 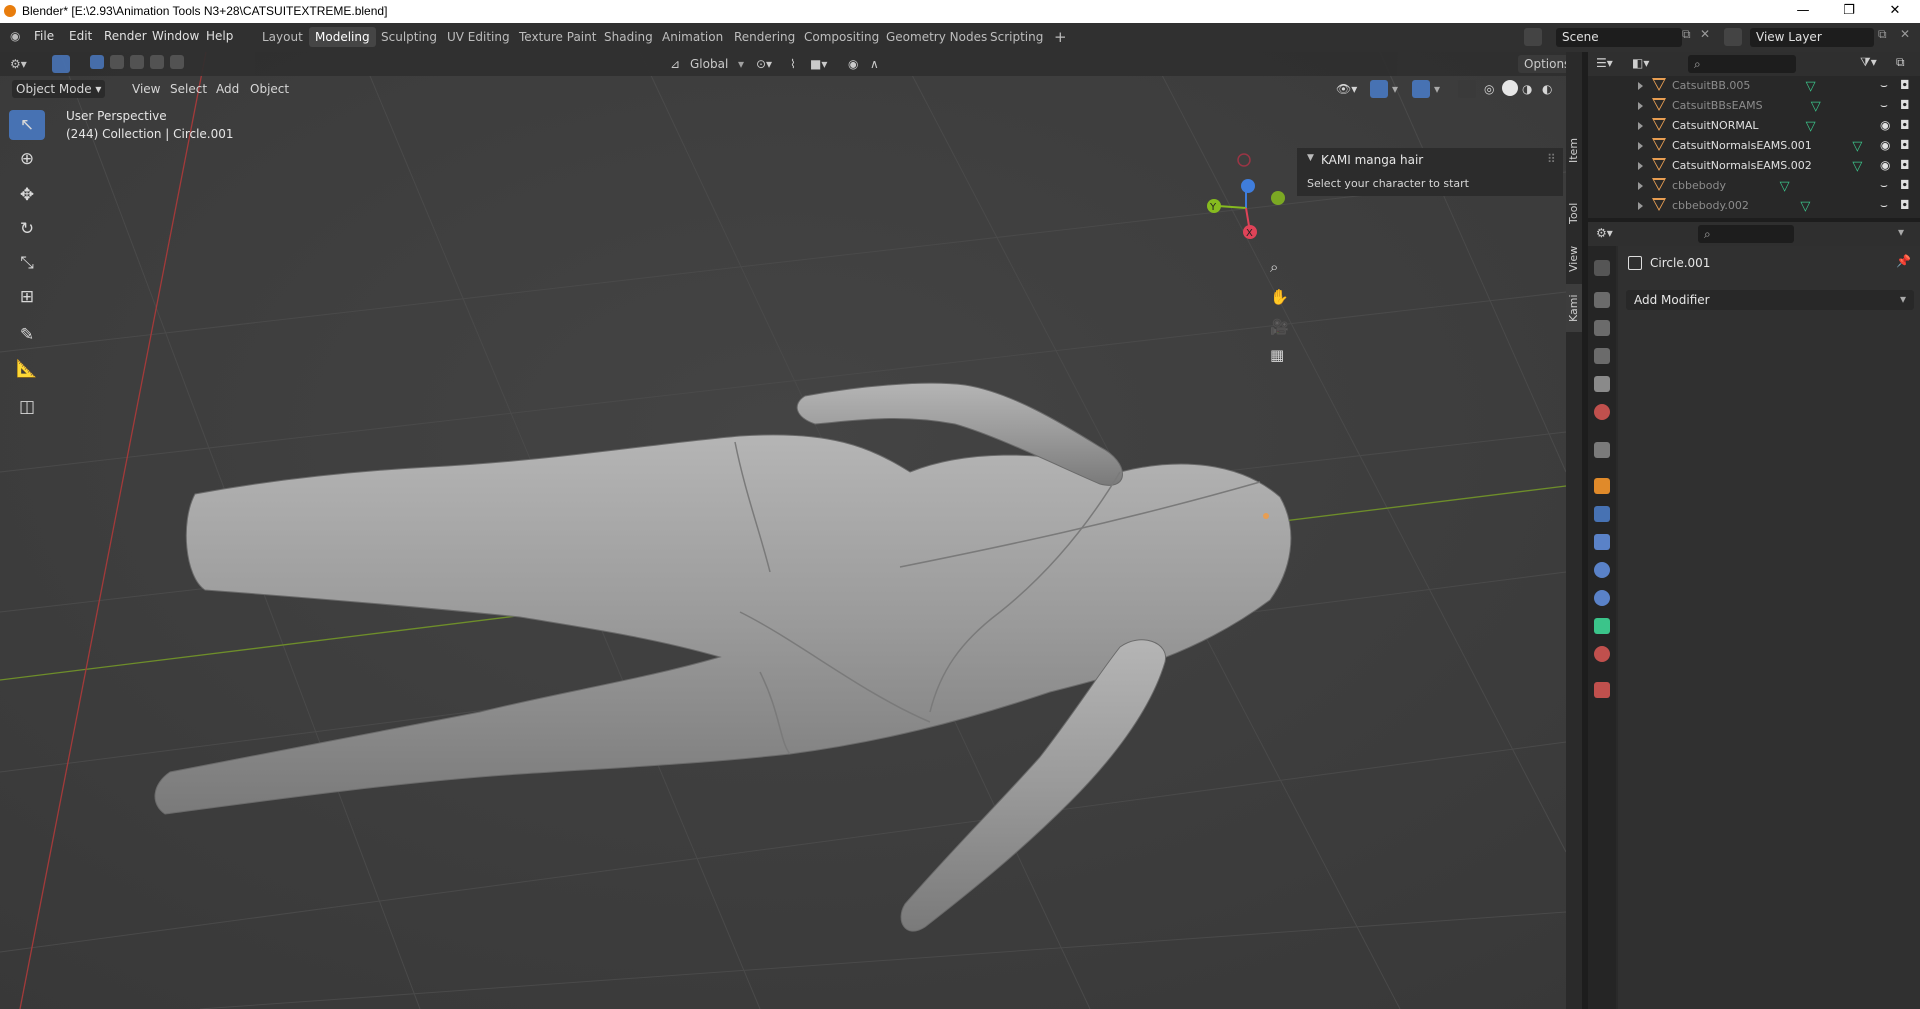 I want to click on overlay-toggle-icon, so click(x=1421, y=89).